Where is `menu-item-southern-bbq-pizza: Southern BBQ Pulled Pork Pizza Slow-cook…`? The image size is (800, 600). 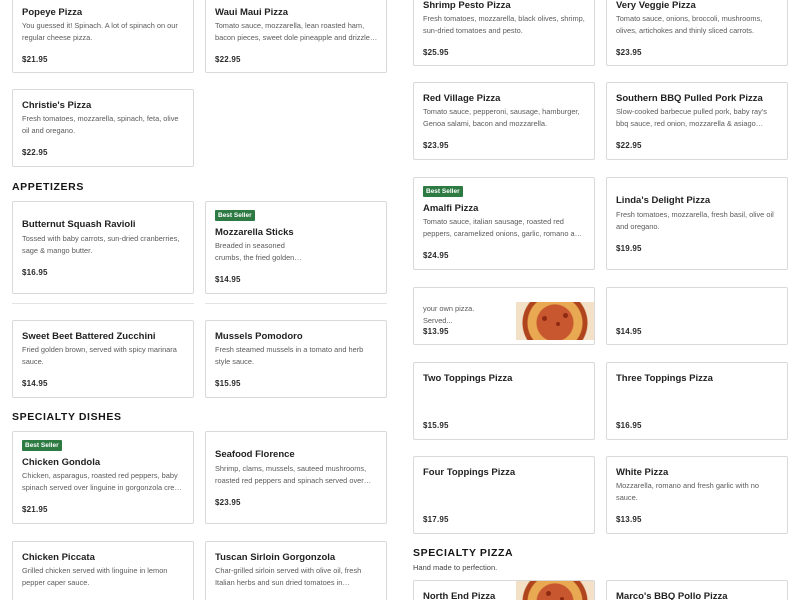
menu-item-southern-bbq-pizza: Southern BBQ Pulled Pork Pizza Slow-cook… is located at coordinates (697, 121).